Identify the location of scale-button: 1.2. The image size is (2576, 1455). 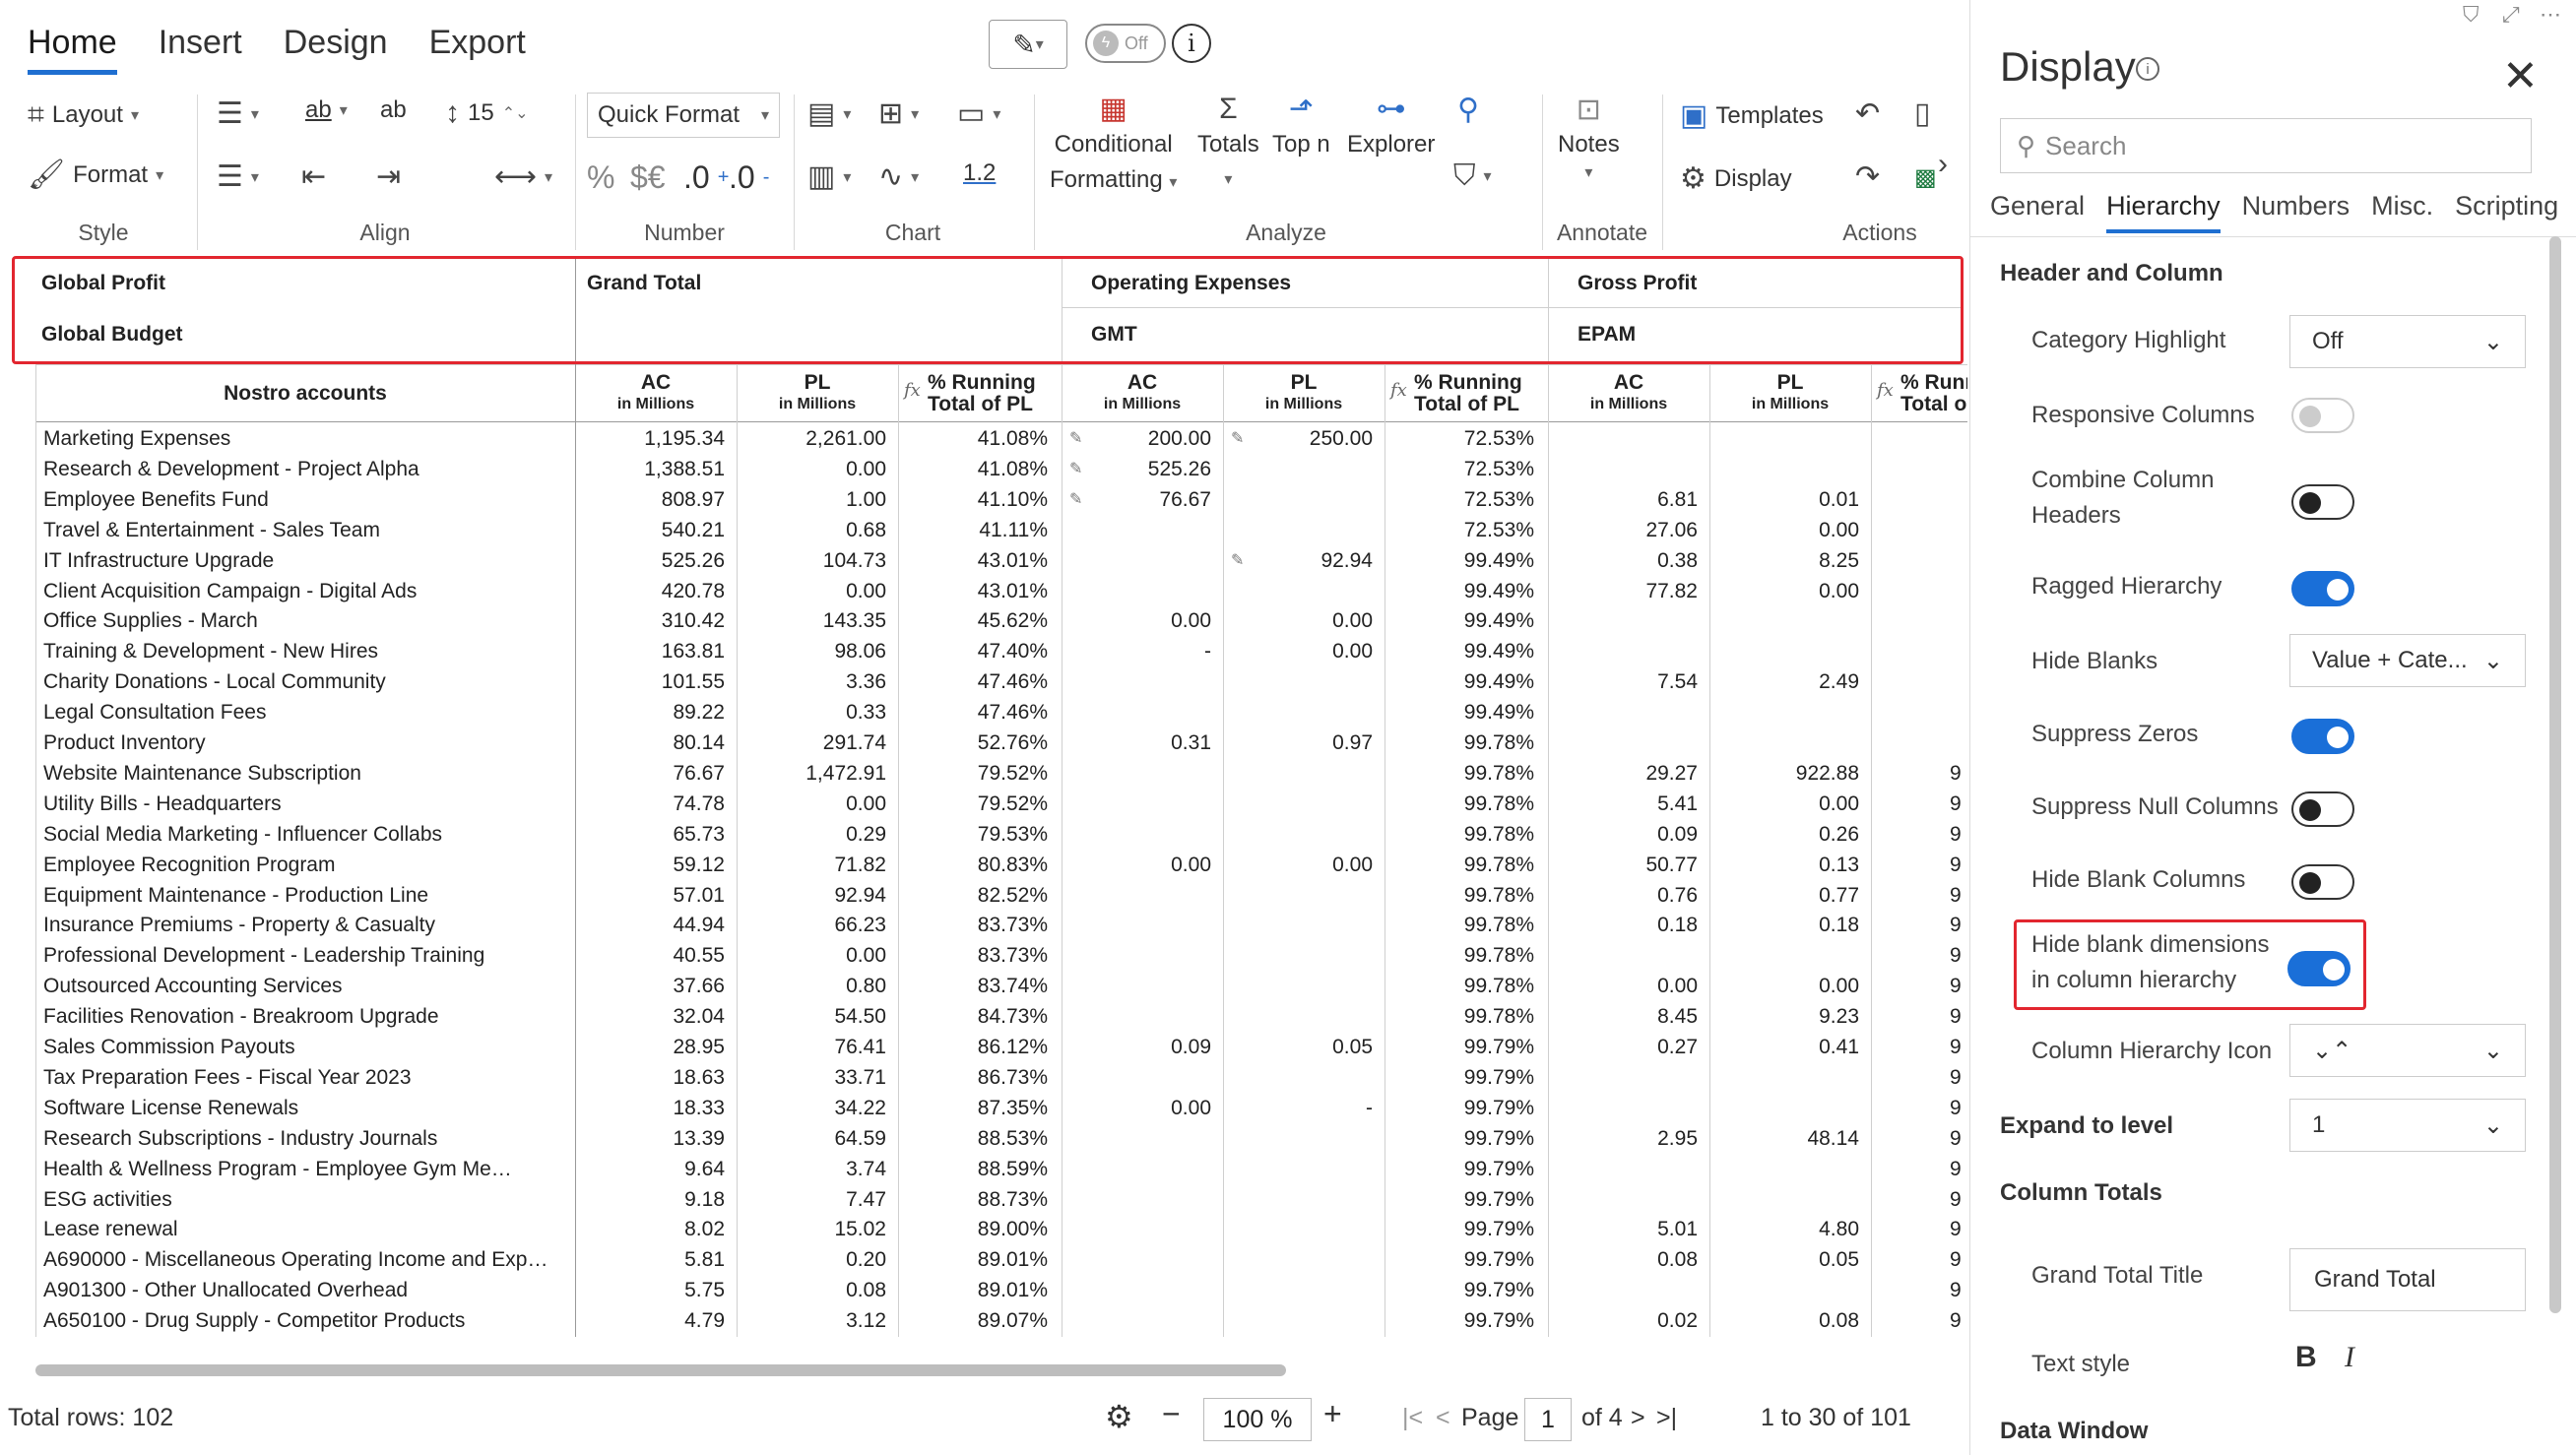
(979, 173).